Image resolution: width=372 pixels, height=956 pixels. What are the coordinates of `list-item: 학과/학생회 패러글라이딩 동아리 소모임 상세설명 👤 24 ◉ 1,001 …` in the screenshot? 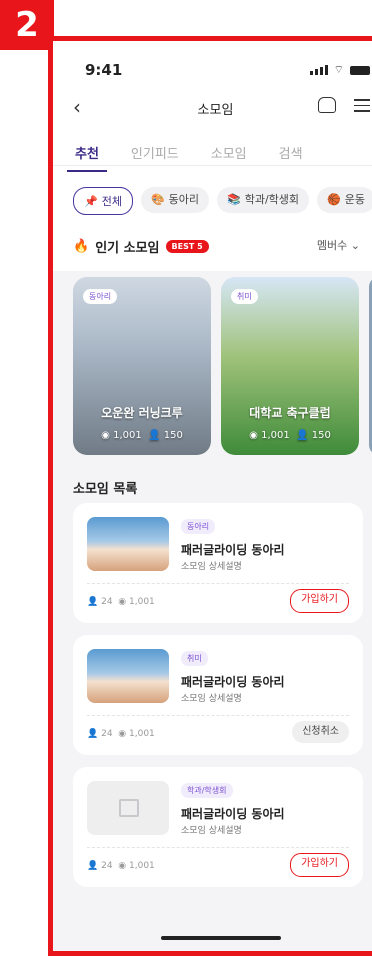 It's located at (218, 827).